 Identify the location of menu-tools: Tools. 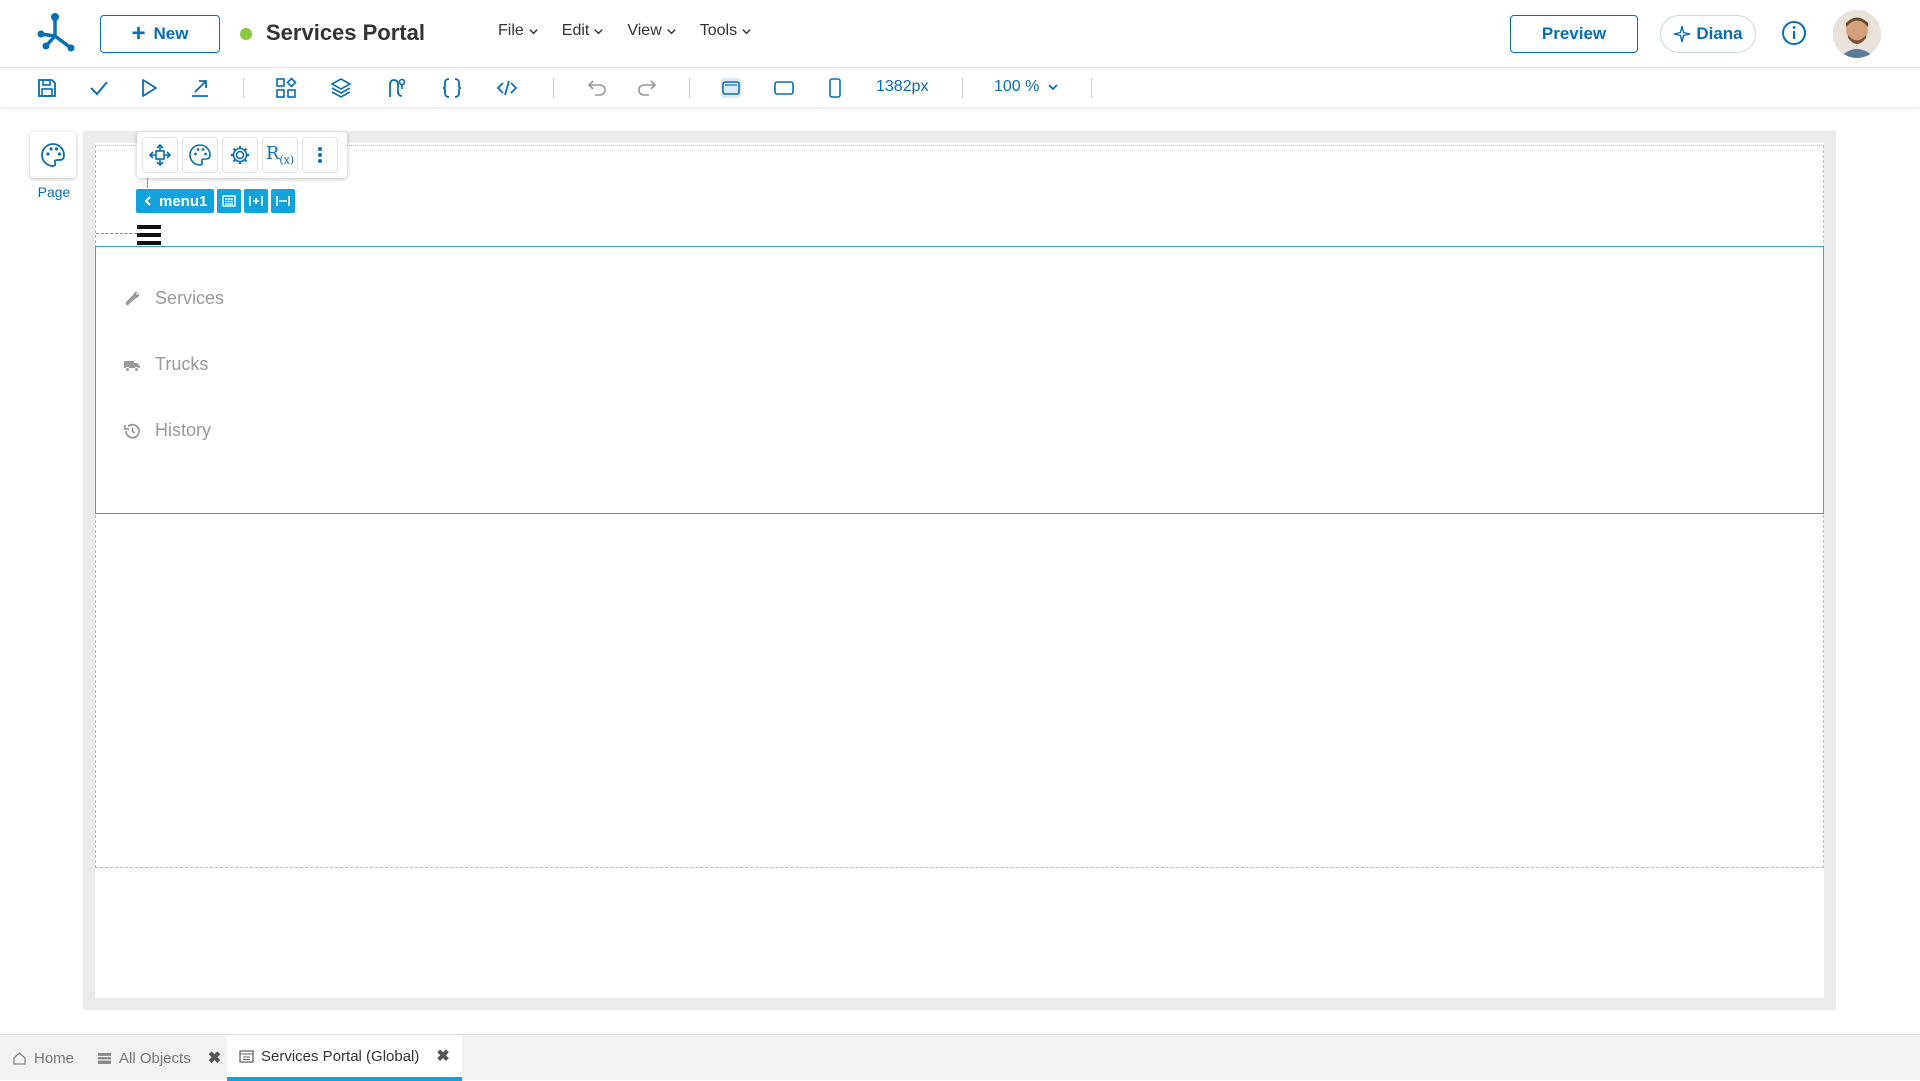
(726, 31).